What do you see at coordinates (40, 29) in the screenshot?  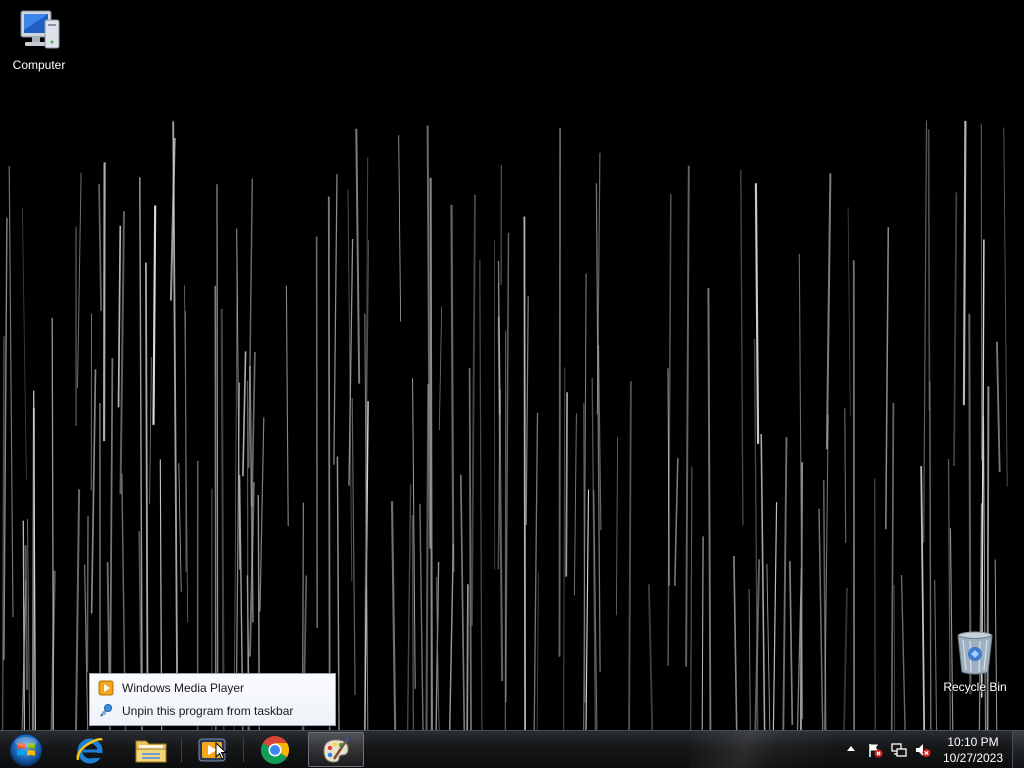 I see `computer-icon` at bounding box center [40, 29].